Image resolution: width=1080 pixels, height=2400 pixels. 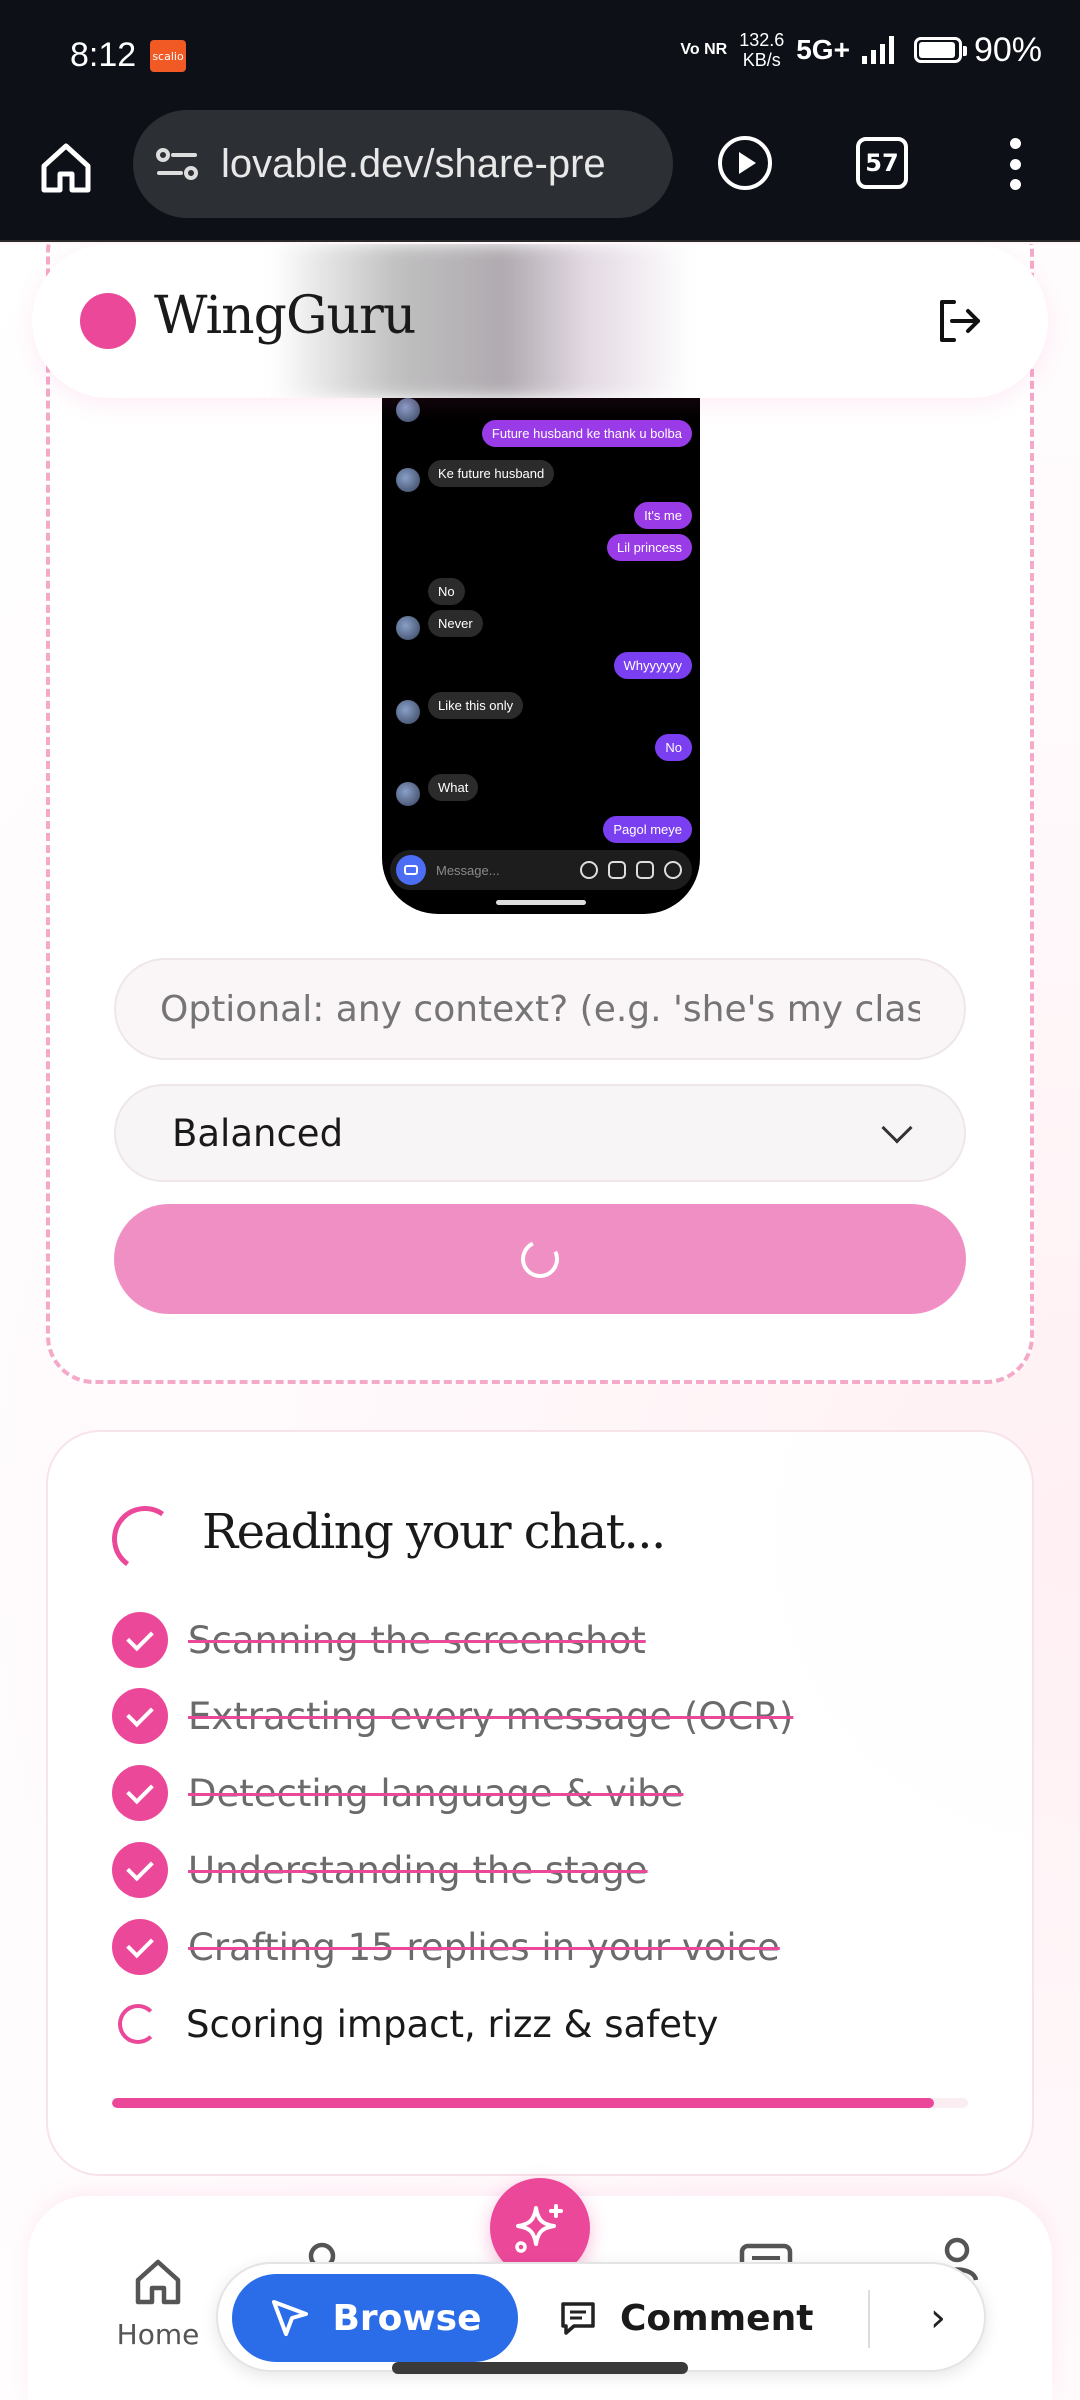 What do you see at coordinates (539, 2228) in the screenshot?
I see `sparkle-icon` at bounding box center [539, 2228].